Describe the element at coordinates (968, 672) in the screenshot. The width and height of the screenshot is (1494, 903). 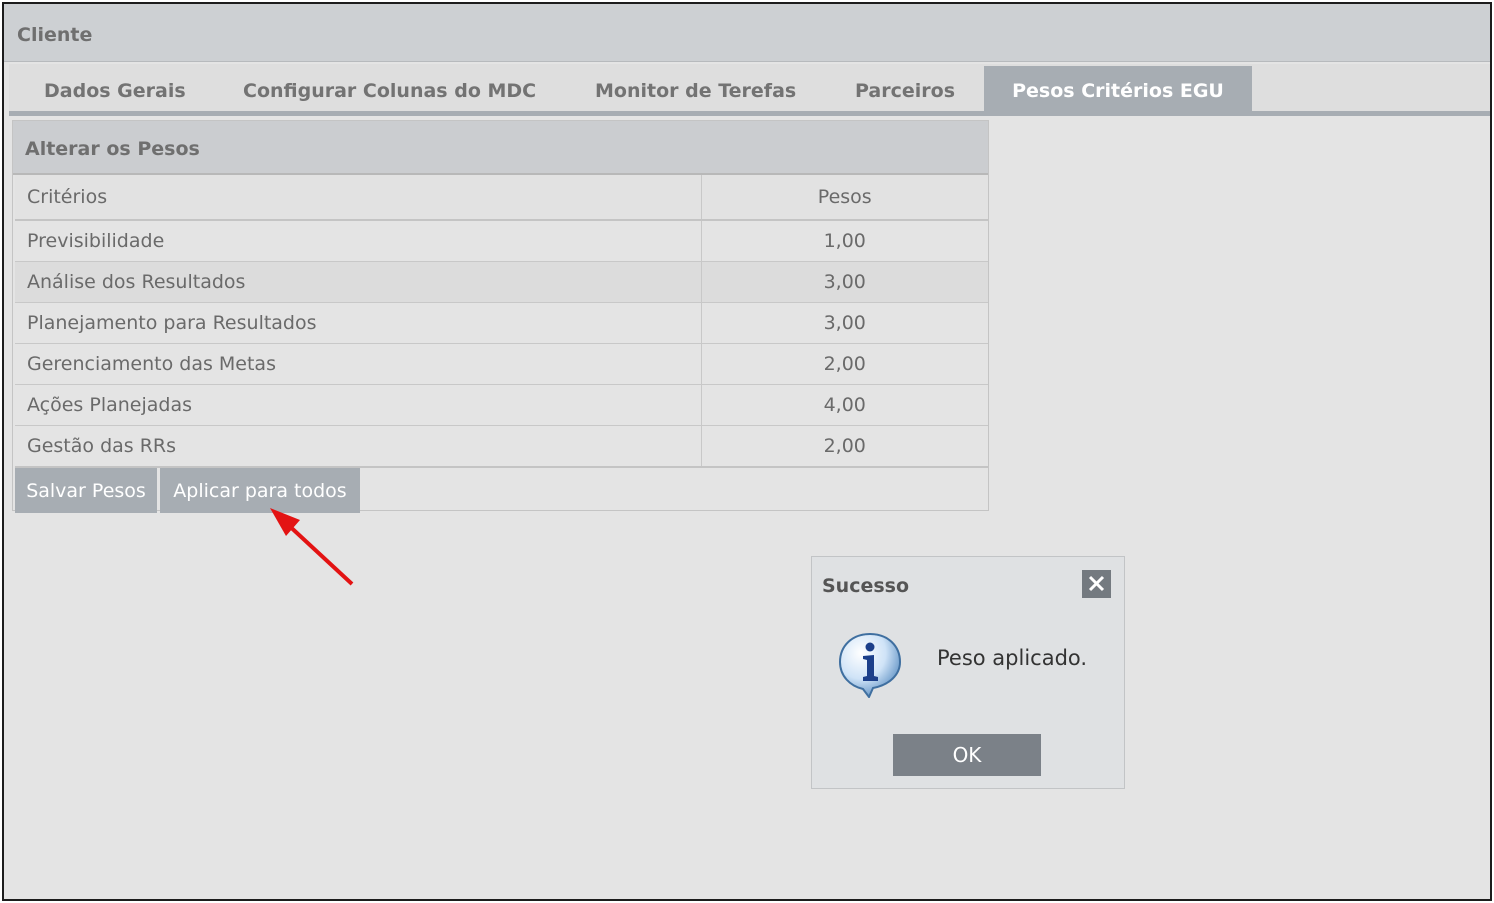
I see `success-dialog: Sucesso Peso aplicado. OK` at that location.